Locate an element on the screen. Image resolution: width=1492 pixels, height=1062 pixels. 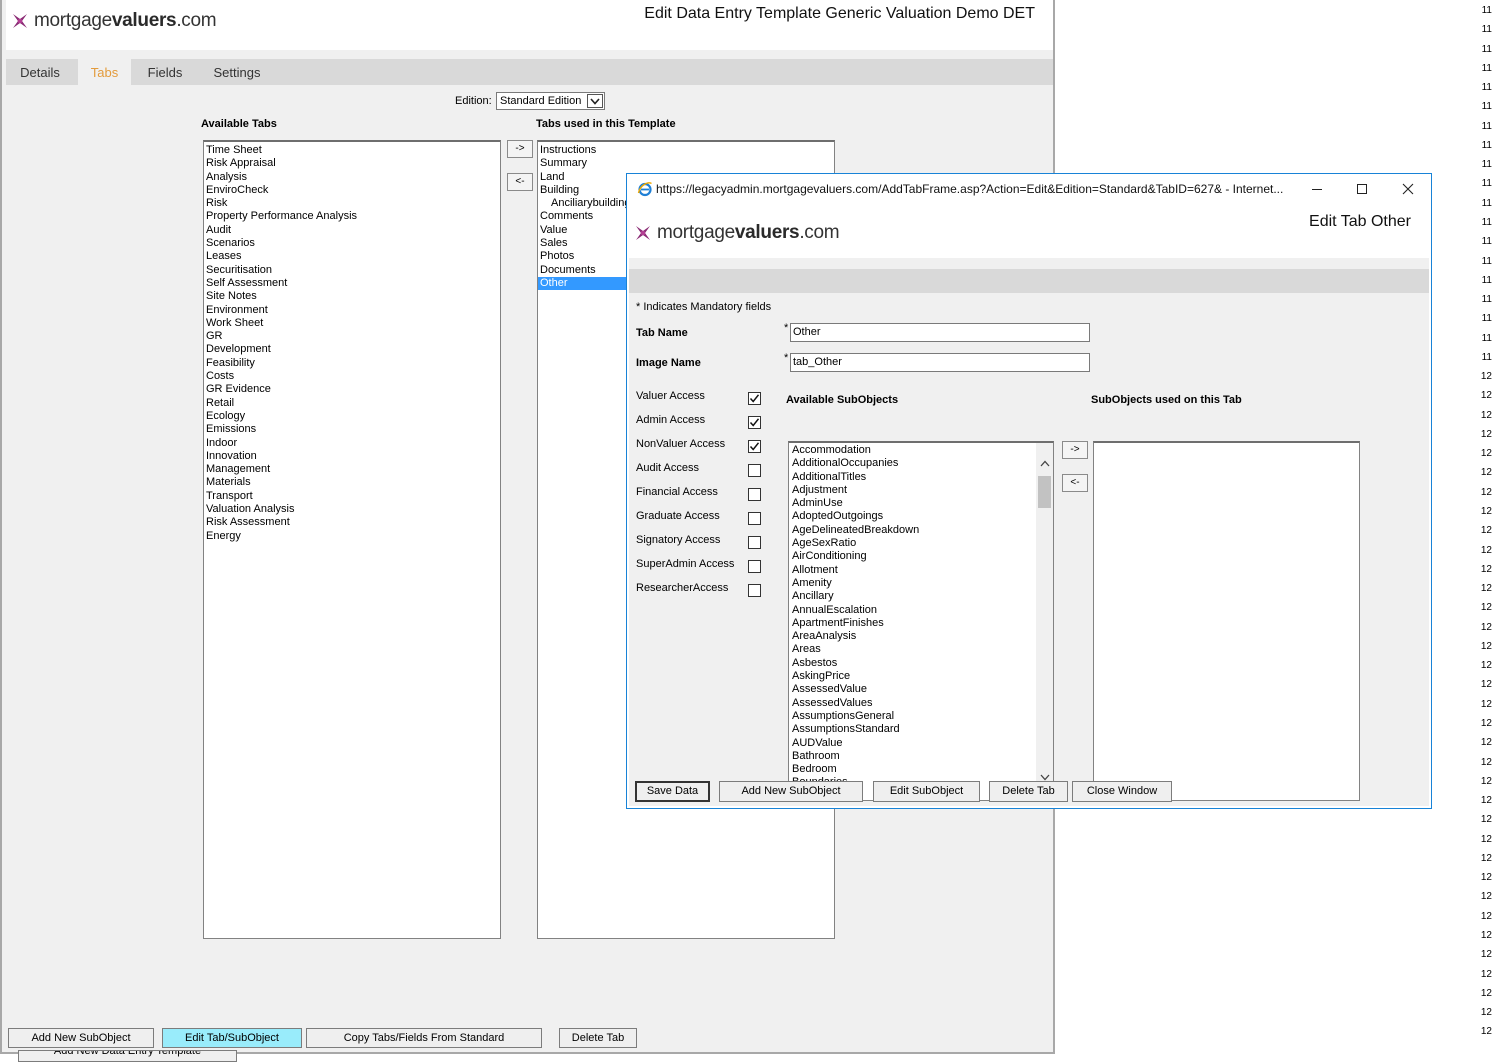
list-item: AreaAnalysis is located at coordinates (921, 636).